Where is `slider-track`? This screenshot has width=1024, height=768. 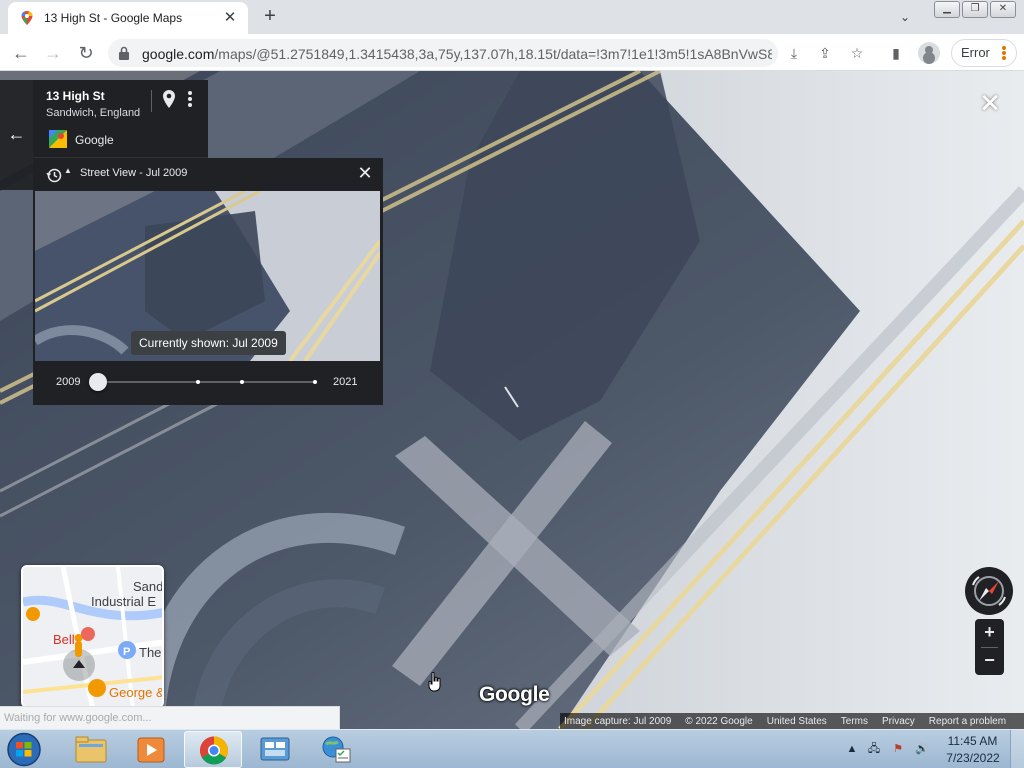 slider-track is located at coordinates (207, 382).